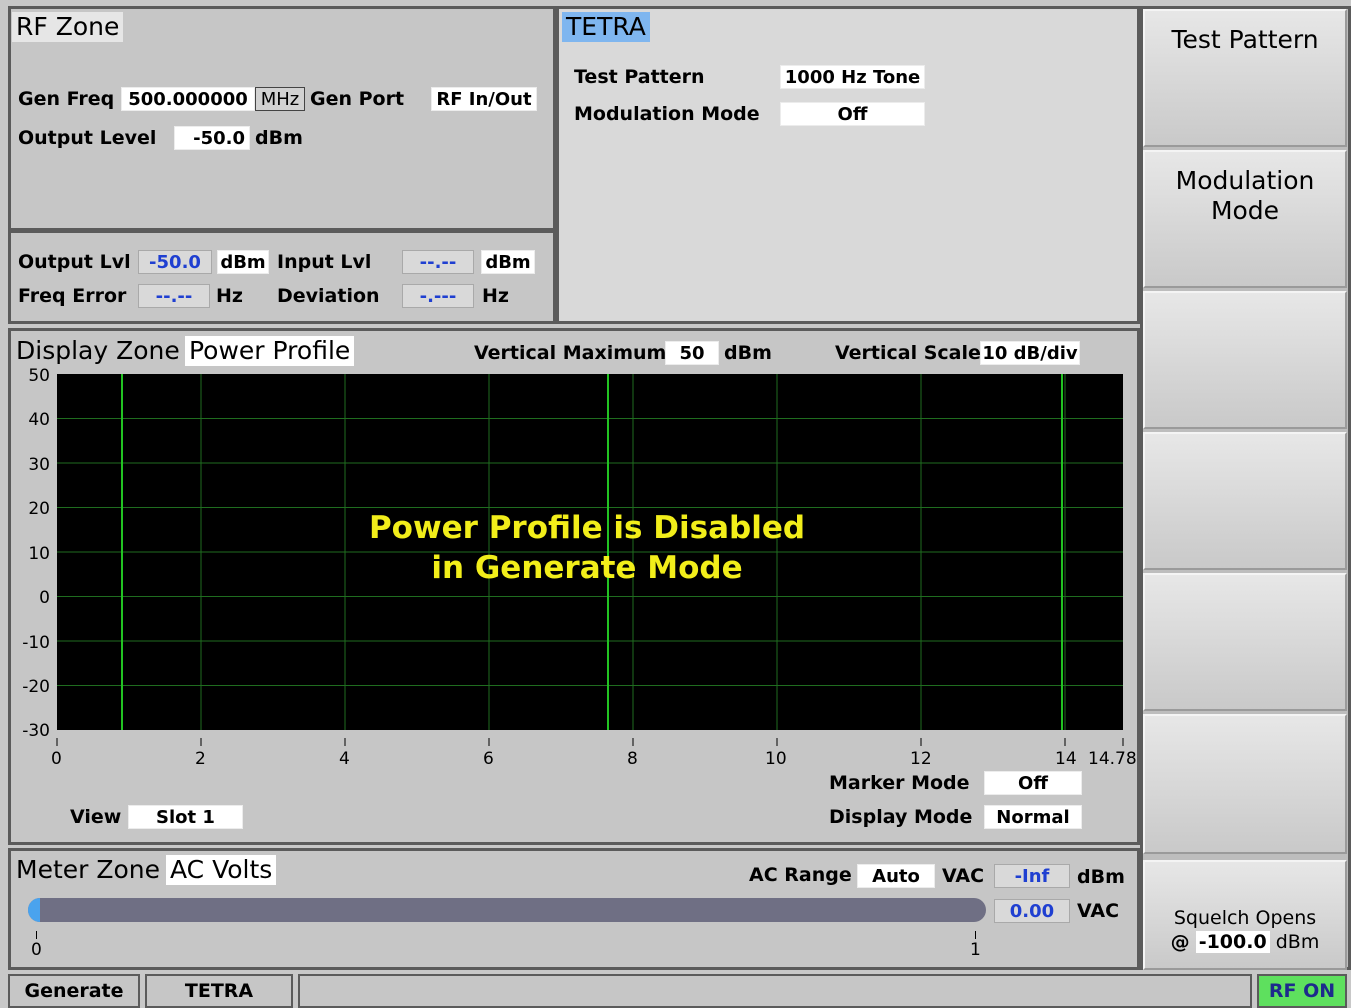 The height and width of the screenshot is (1008, 1351). What do you see at coordinates (632, 759) in the screenshot?
I see `x-tick-label: 8` at bounding box center [632, 759].